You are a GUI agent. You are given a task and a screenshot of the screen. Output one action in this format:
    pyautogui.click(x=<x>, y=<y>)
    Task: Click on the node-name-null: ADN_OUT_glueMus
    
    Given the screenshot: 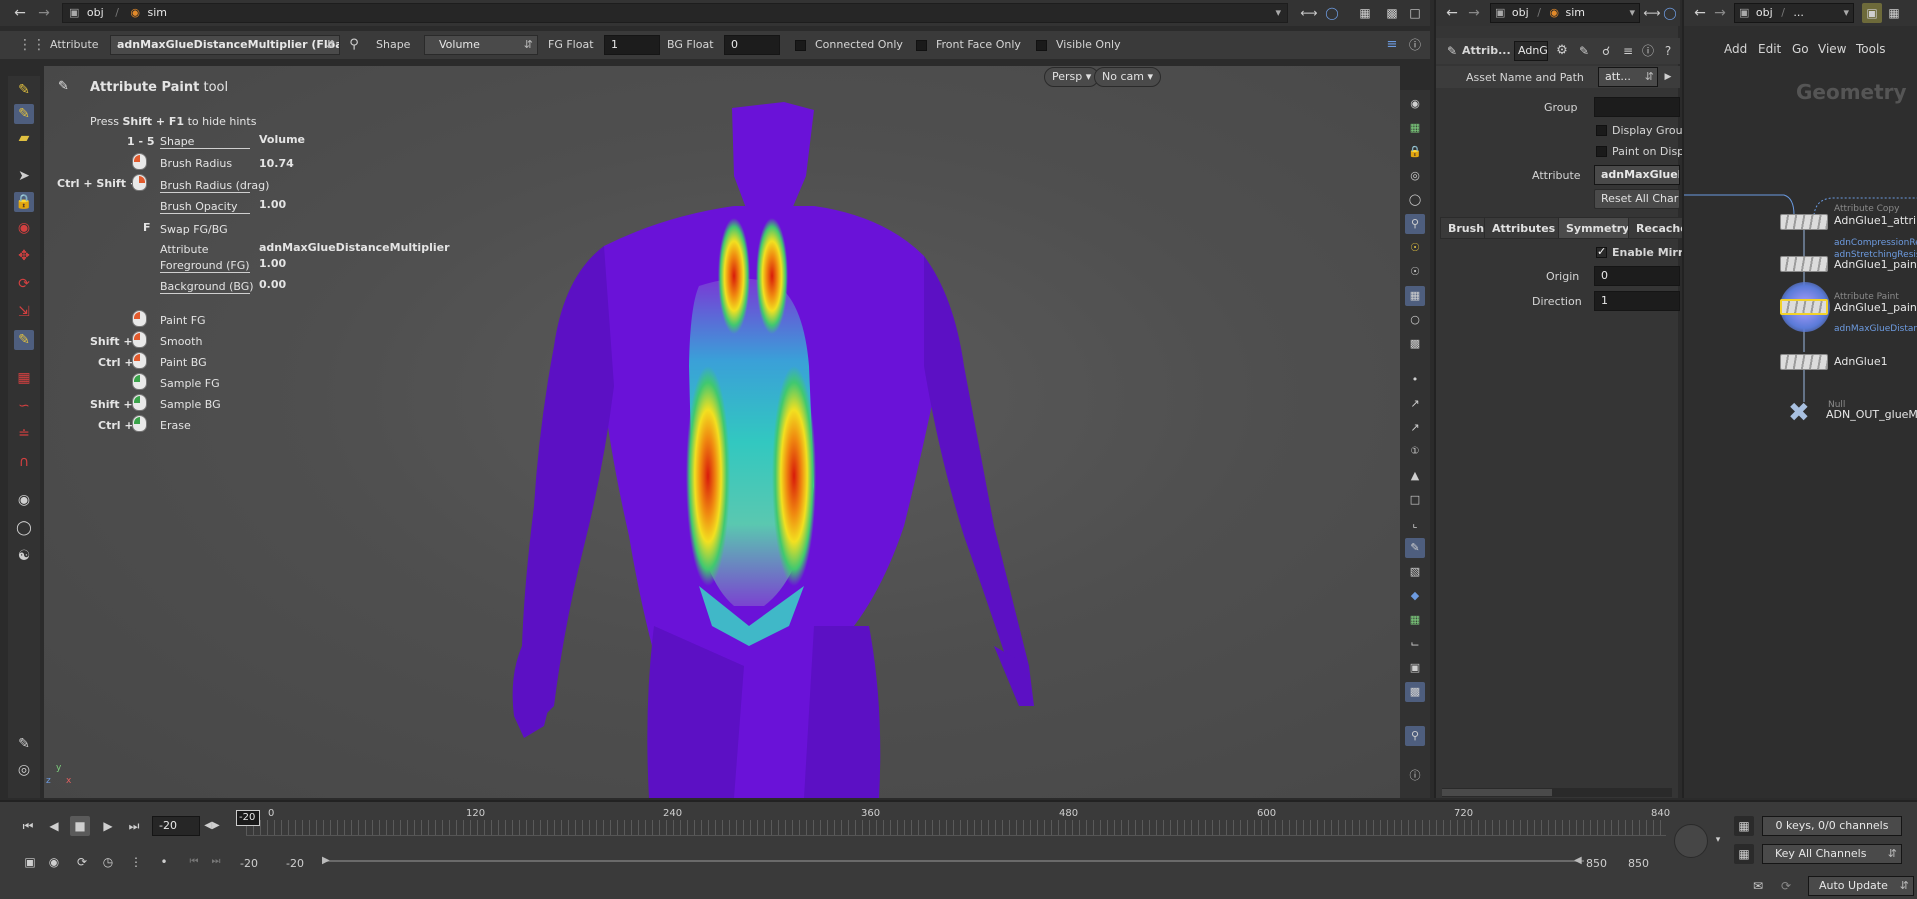 What is the action you would take?
    pyautogui.click(x=1871, y=414)
    